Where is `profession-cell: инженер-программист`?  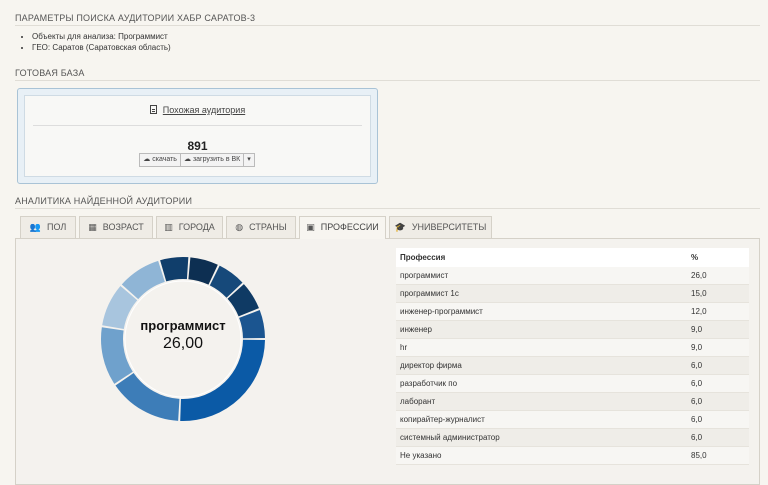 profession-cell: инженер-программист is located at coordinates (541, 311).